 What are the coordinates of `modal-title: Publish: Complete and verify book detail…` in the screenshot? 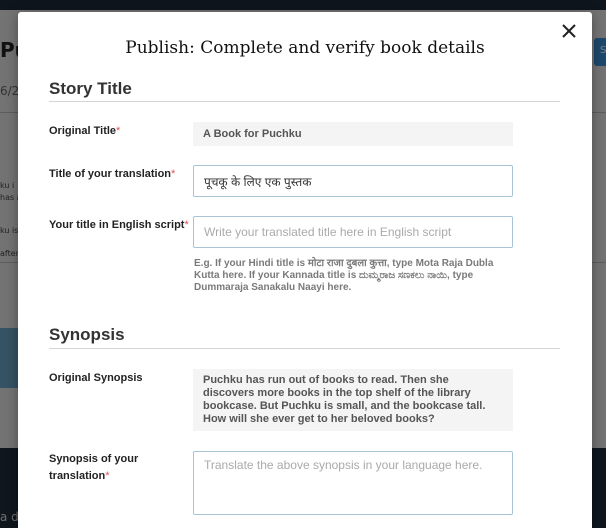 It's located at (305, 48).